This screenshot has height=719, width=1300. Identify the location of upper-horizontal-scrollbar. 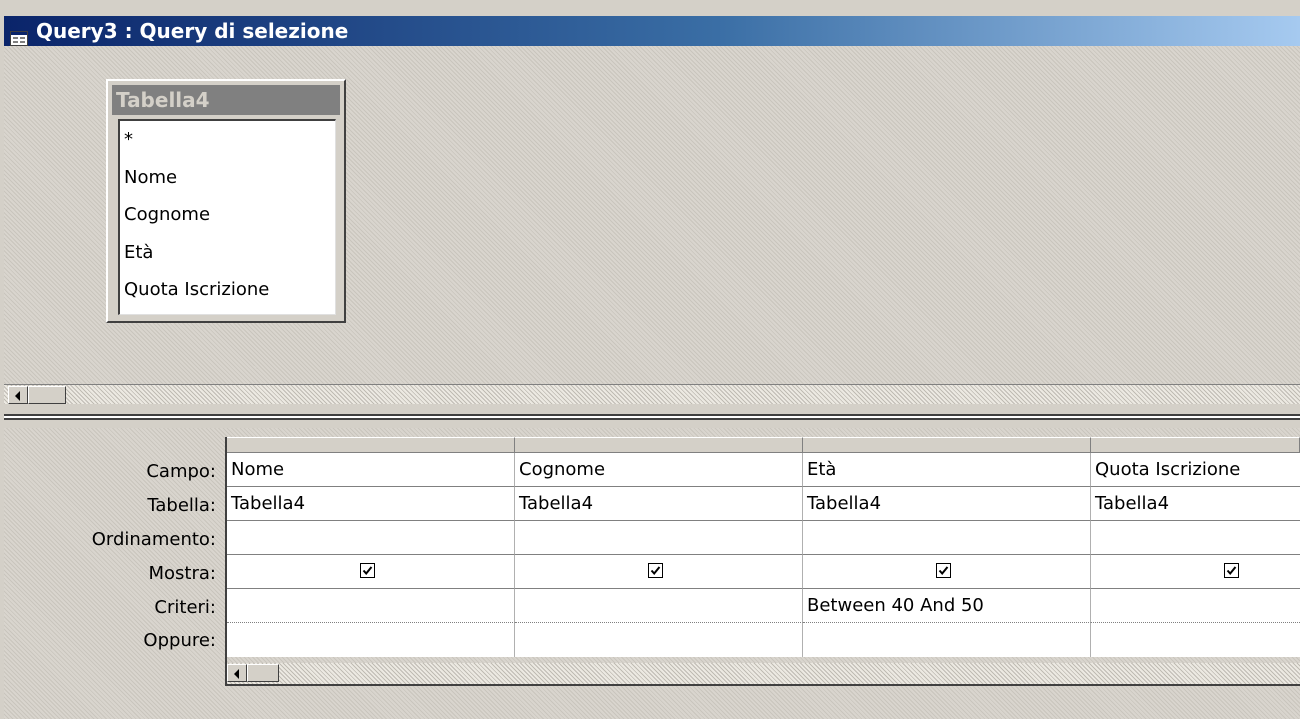
(652, 394).